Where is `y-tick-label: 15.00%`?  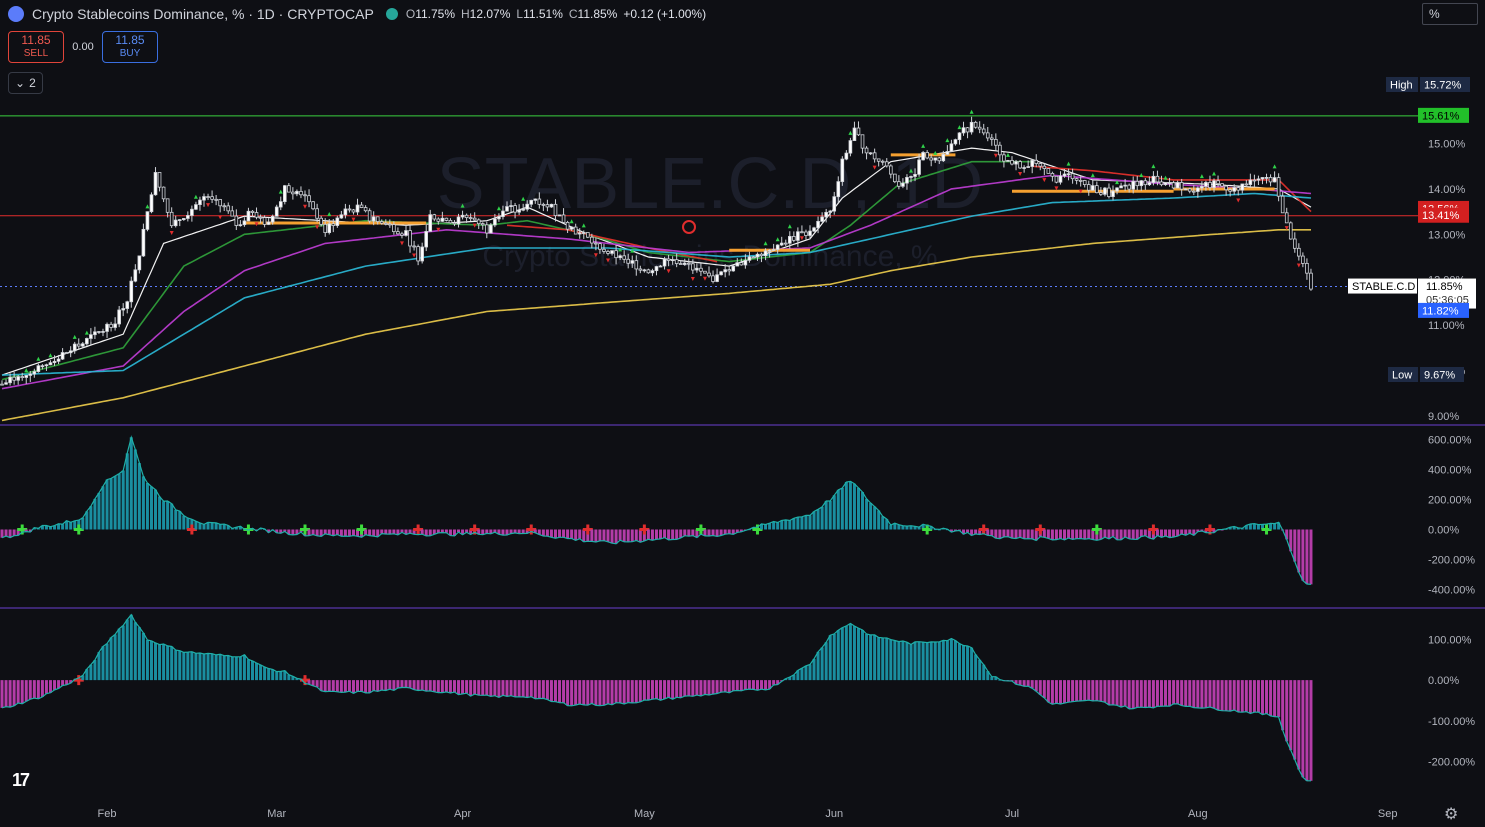
y-tick-label: 15.00% is located at coordinates (1447, 145).